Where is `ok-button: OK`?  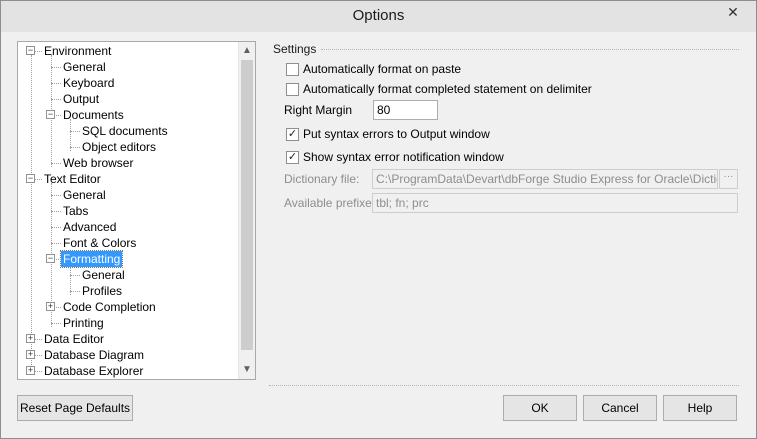 ok-button: OK is located at coordinates (540, 408).